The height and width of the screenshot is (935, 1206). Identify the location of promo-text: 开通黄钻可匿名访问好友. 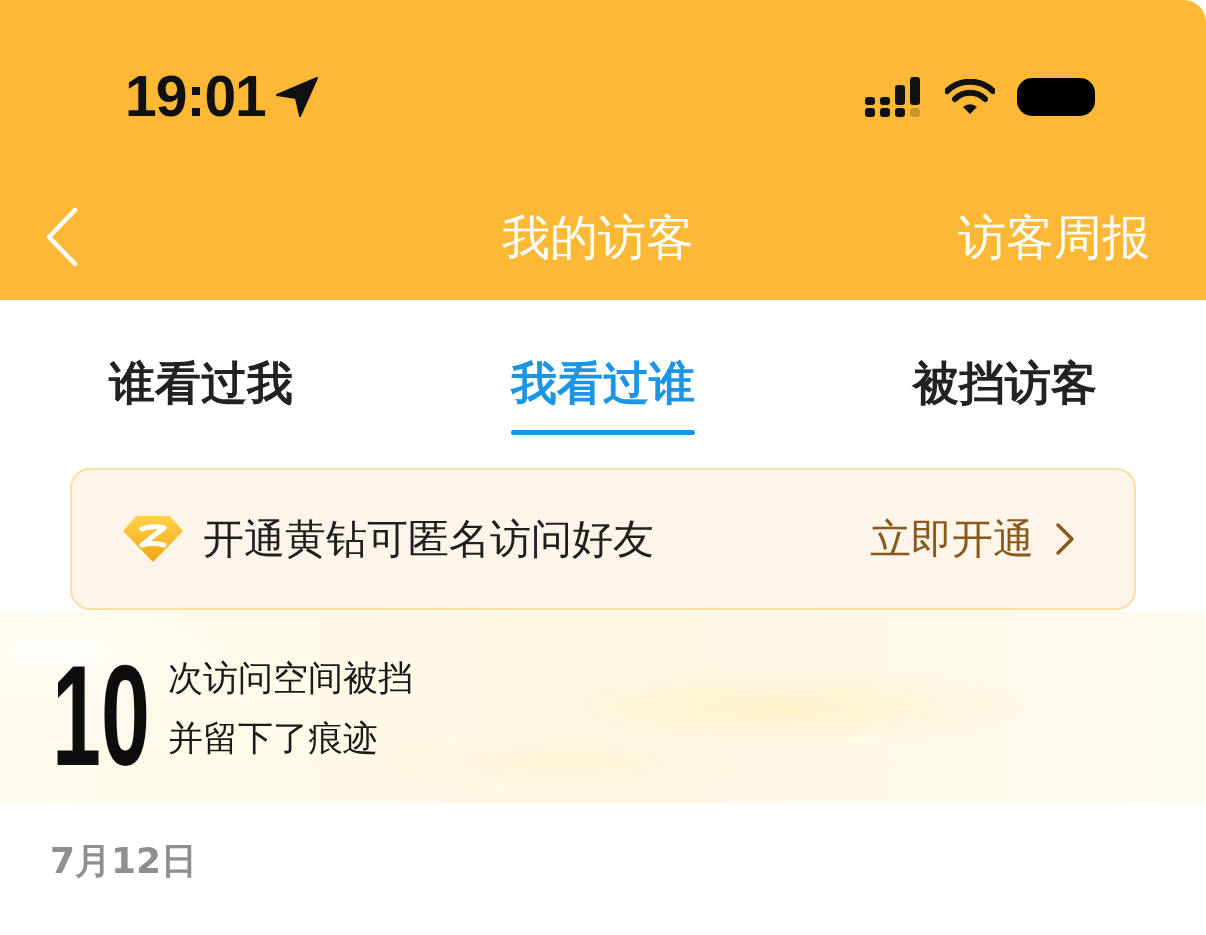
(429, 539).